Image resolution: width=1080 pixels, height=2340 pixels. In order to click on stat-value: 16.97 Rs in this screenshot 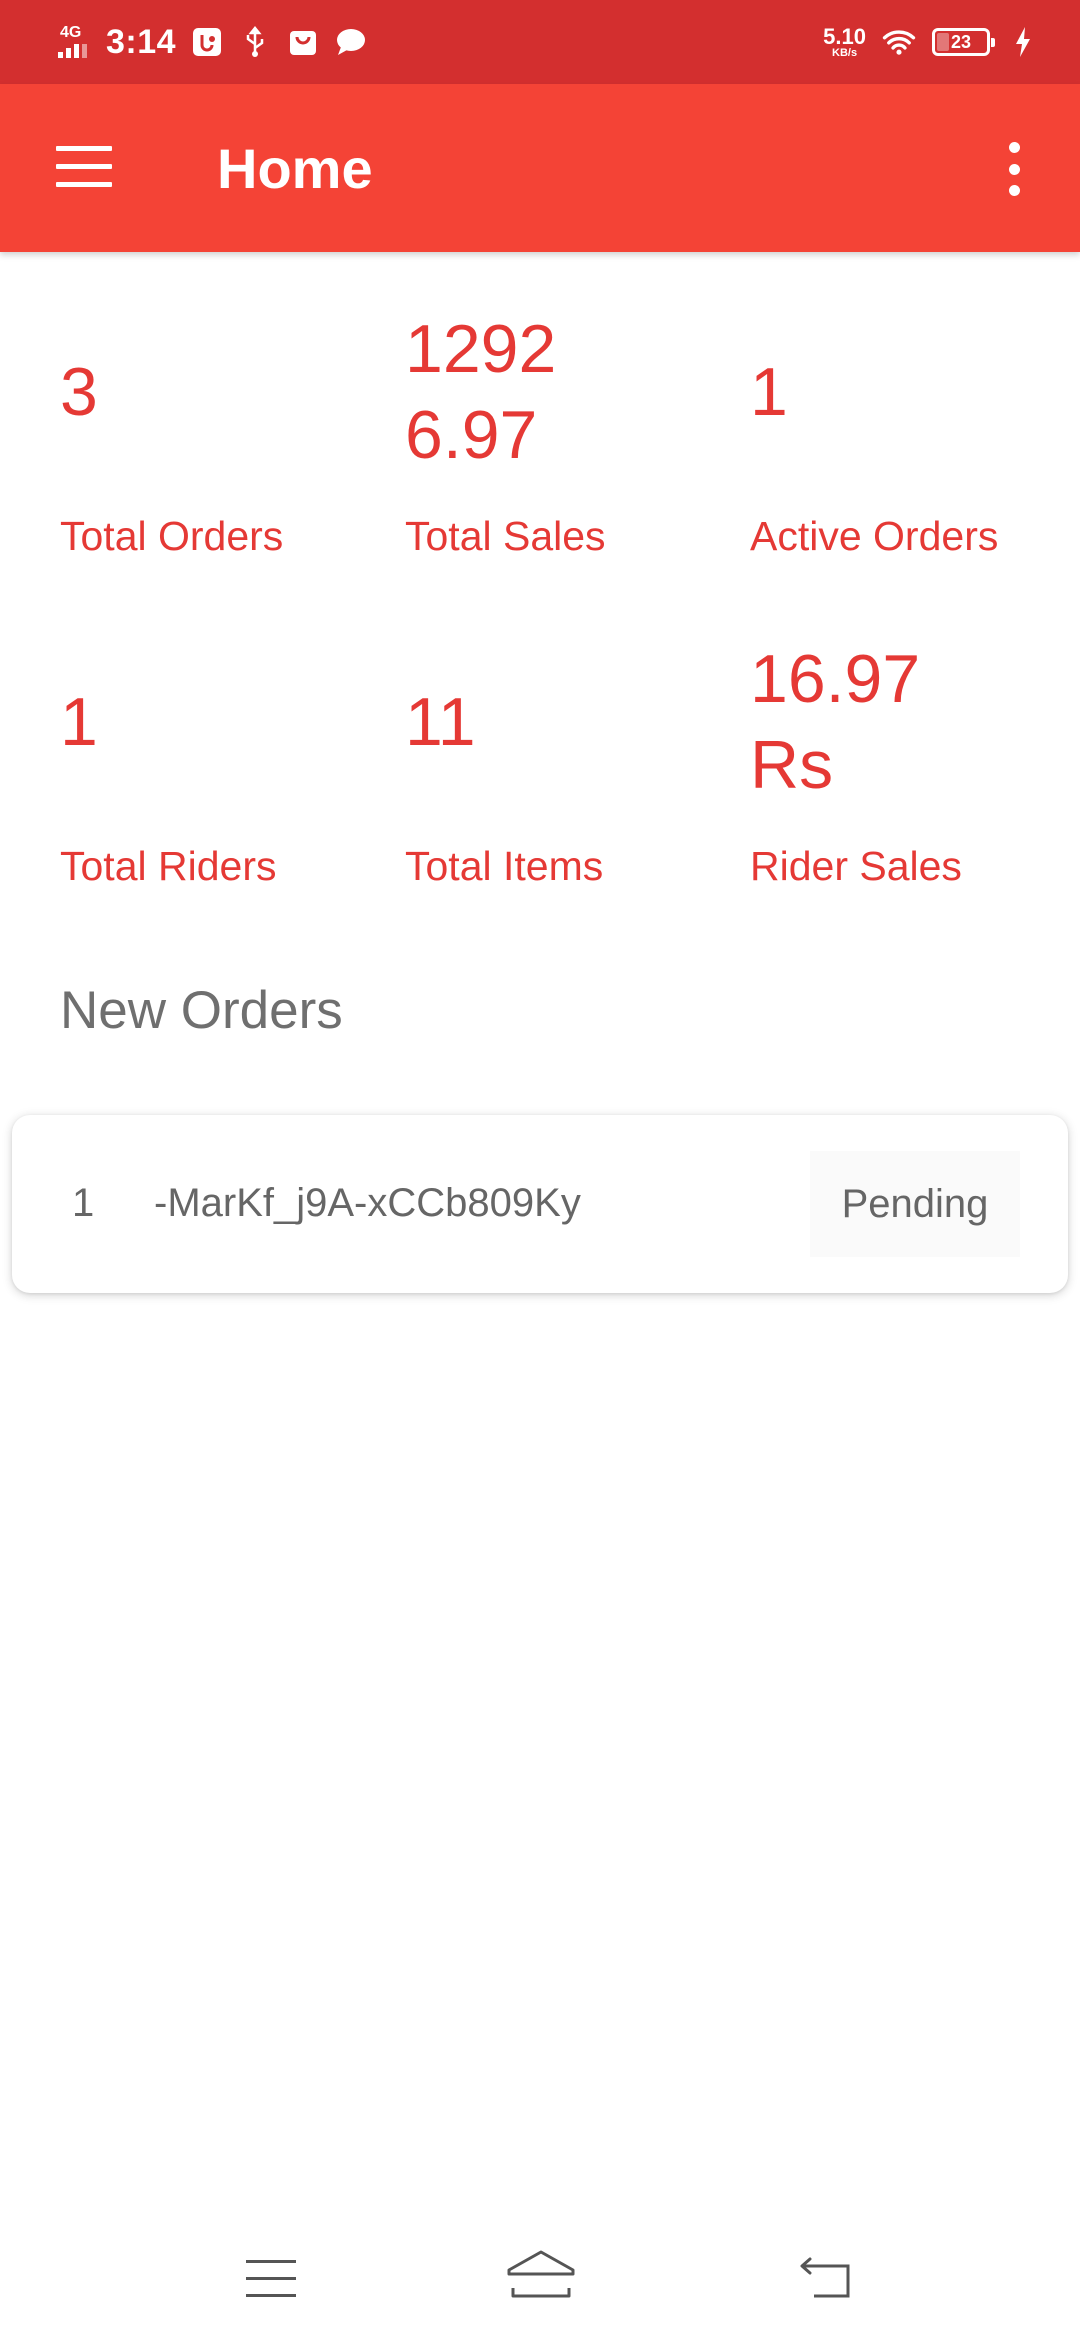, I will do `click(835, 722)`.